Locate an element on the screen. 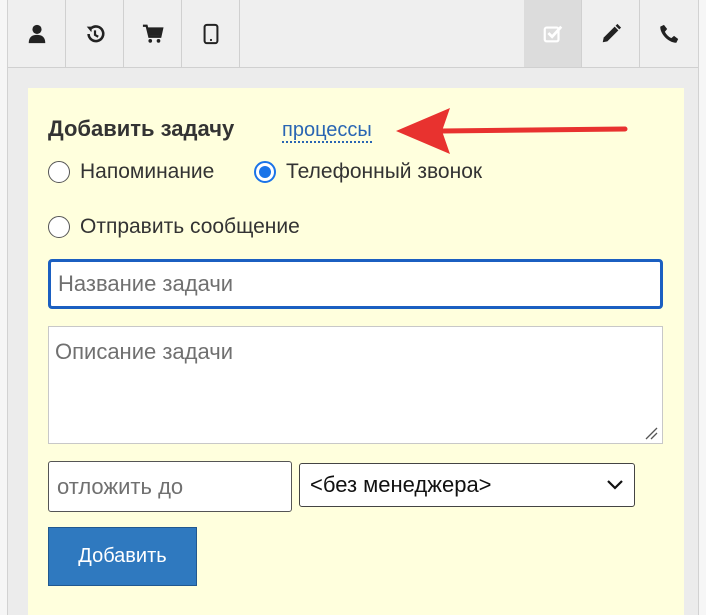 The width and height of the screenshot is (706, 615). resize-handle-icon is located at coordinates (651, 433).